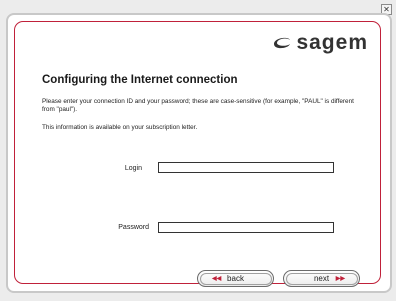 This screenshot has width=396, height=301. Describe the element at coordinates (282, 43) in the screenshot. I see `sagem-swirl-icon` at that location.